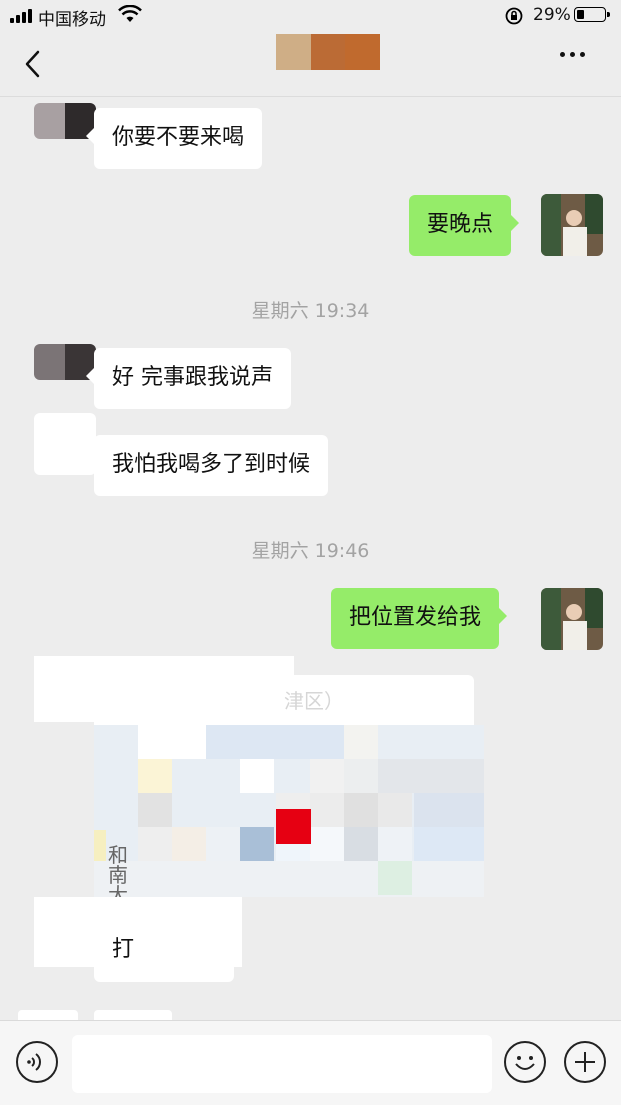 The height and width of the screenshot is (1105, 621). I want to click on location-message-card: 津区） 和南大, so click(289, 786).